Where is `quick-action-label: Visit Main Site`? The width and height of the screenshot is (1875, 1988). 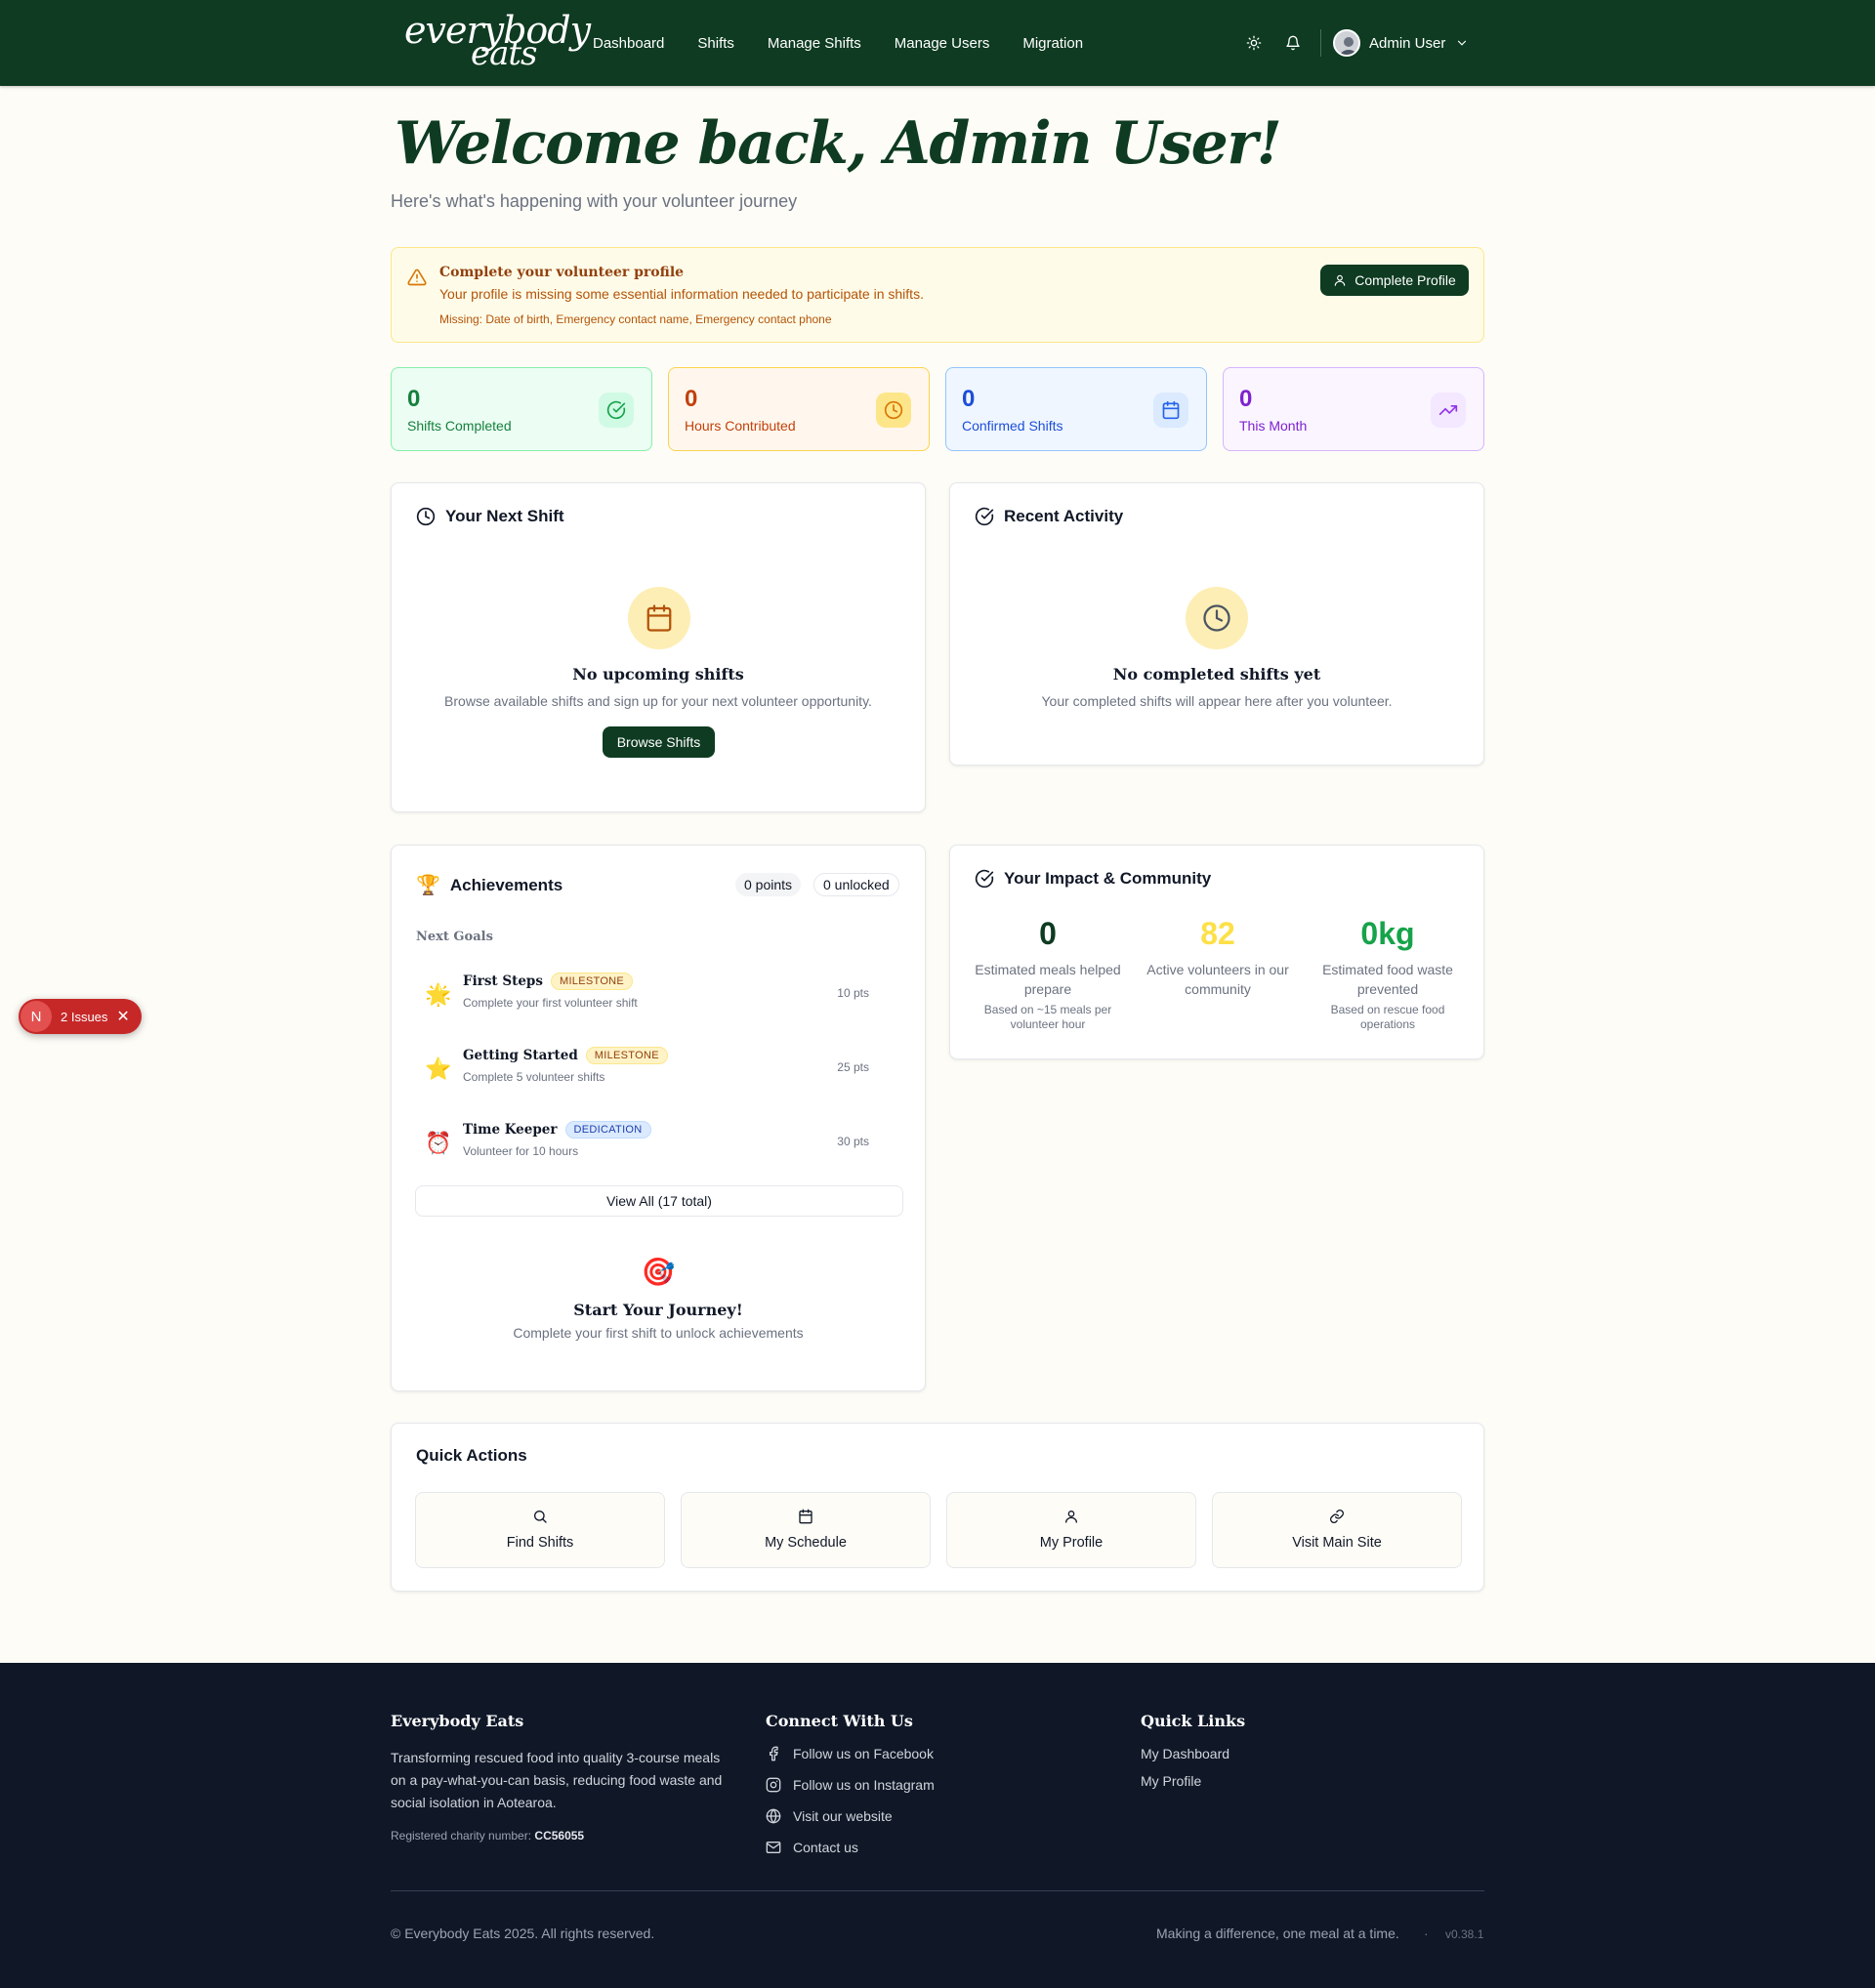
quick-action-label: Visit Main Site is located at coordinates (1337, 1543).